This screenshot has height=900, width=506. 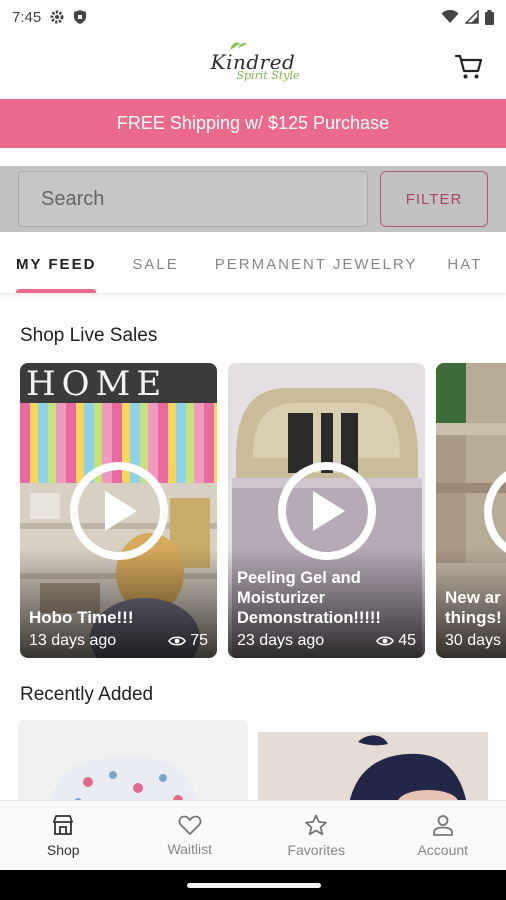 I want to click on home-gesture-handle, so click(x=254, y=885).